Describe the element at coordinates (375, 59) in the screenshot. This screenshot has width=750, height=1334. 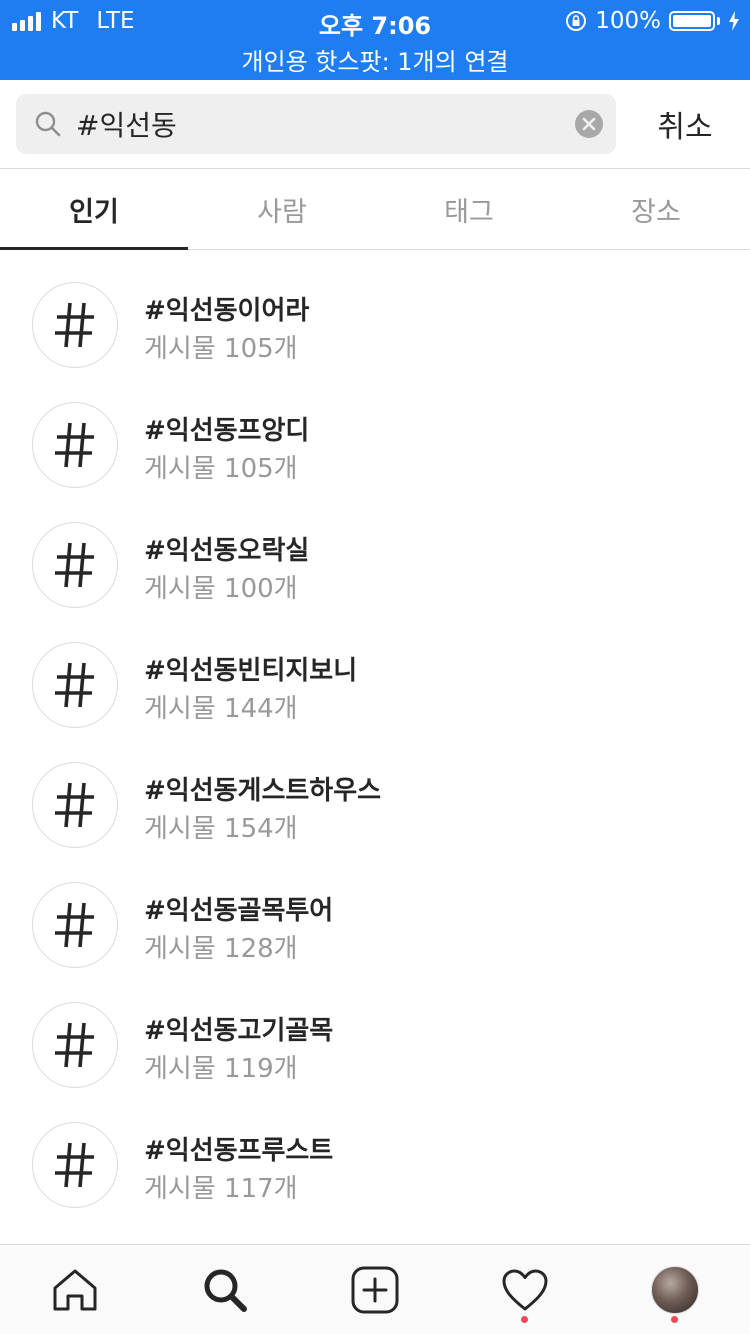
I see `hotspot-banner: 개인용 핫스팟: 1개의 연결` at that location.